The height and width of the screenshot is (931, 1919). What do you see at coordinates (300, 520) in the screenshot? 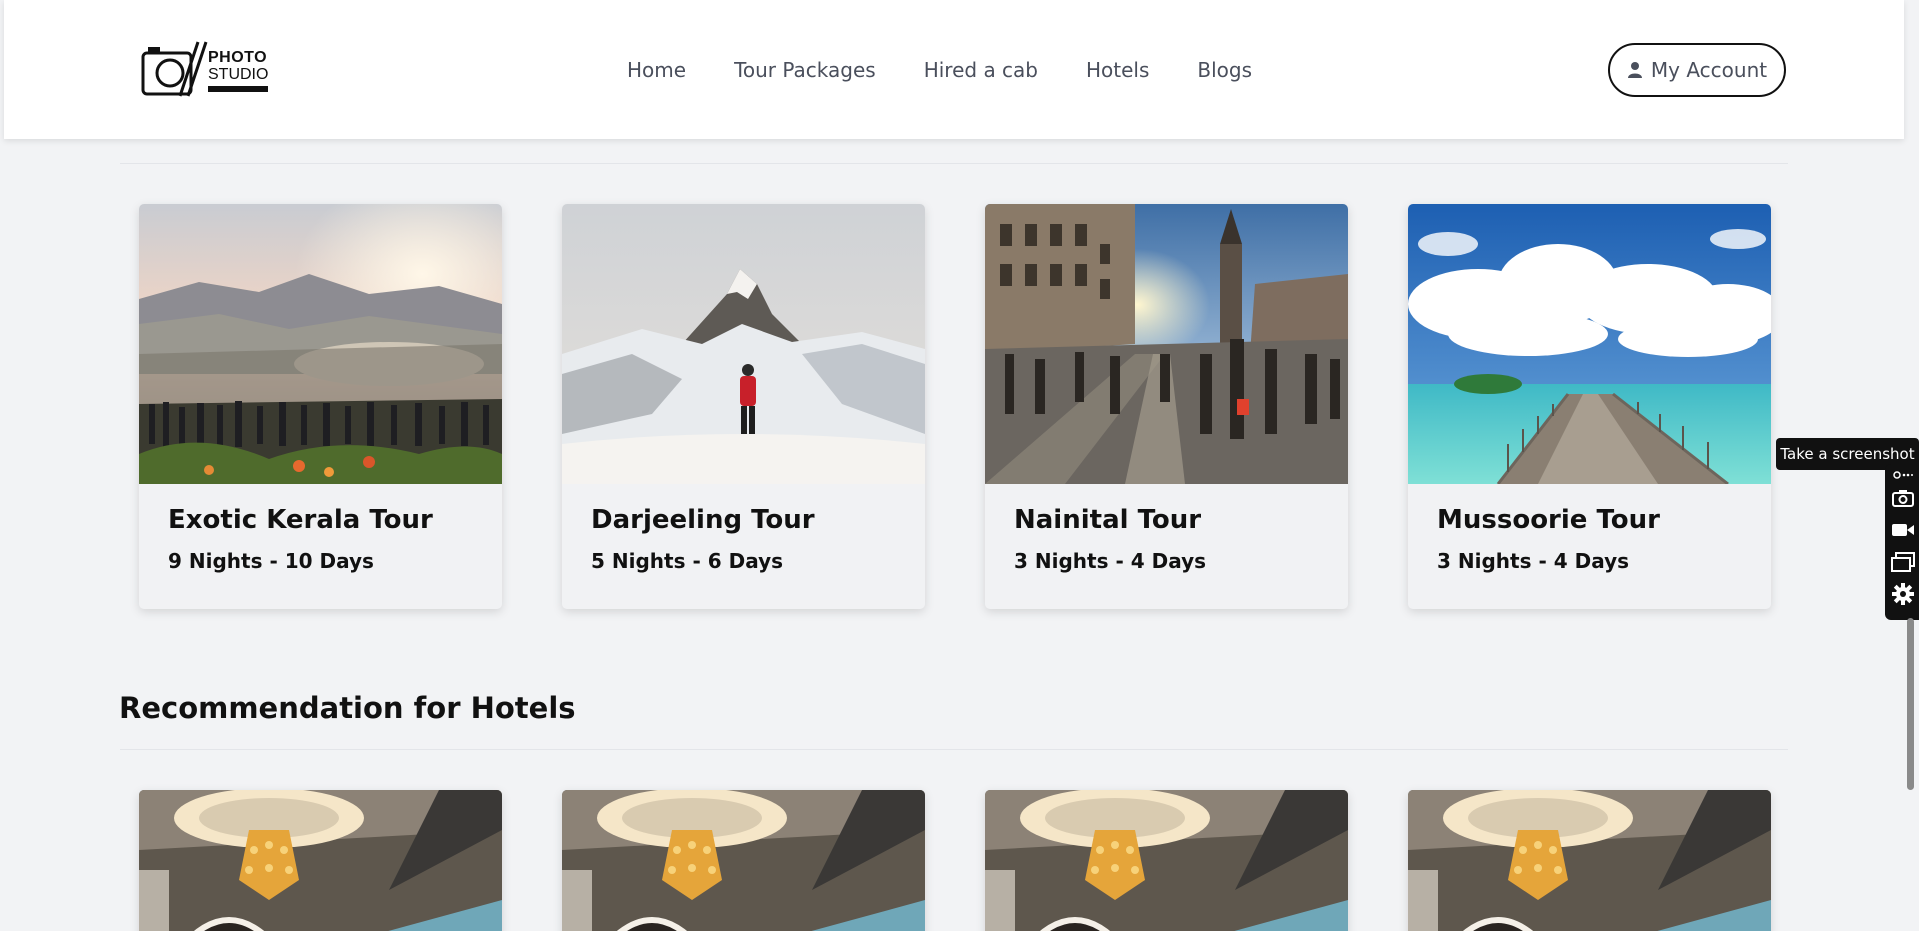
I see `tour-title: Exotic Kerala Tour` at bounding box center [300, 520].